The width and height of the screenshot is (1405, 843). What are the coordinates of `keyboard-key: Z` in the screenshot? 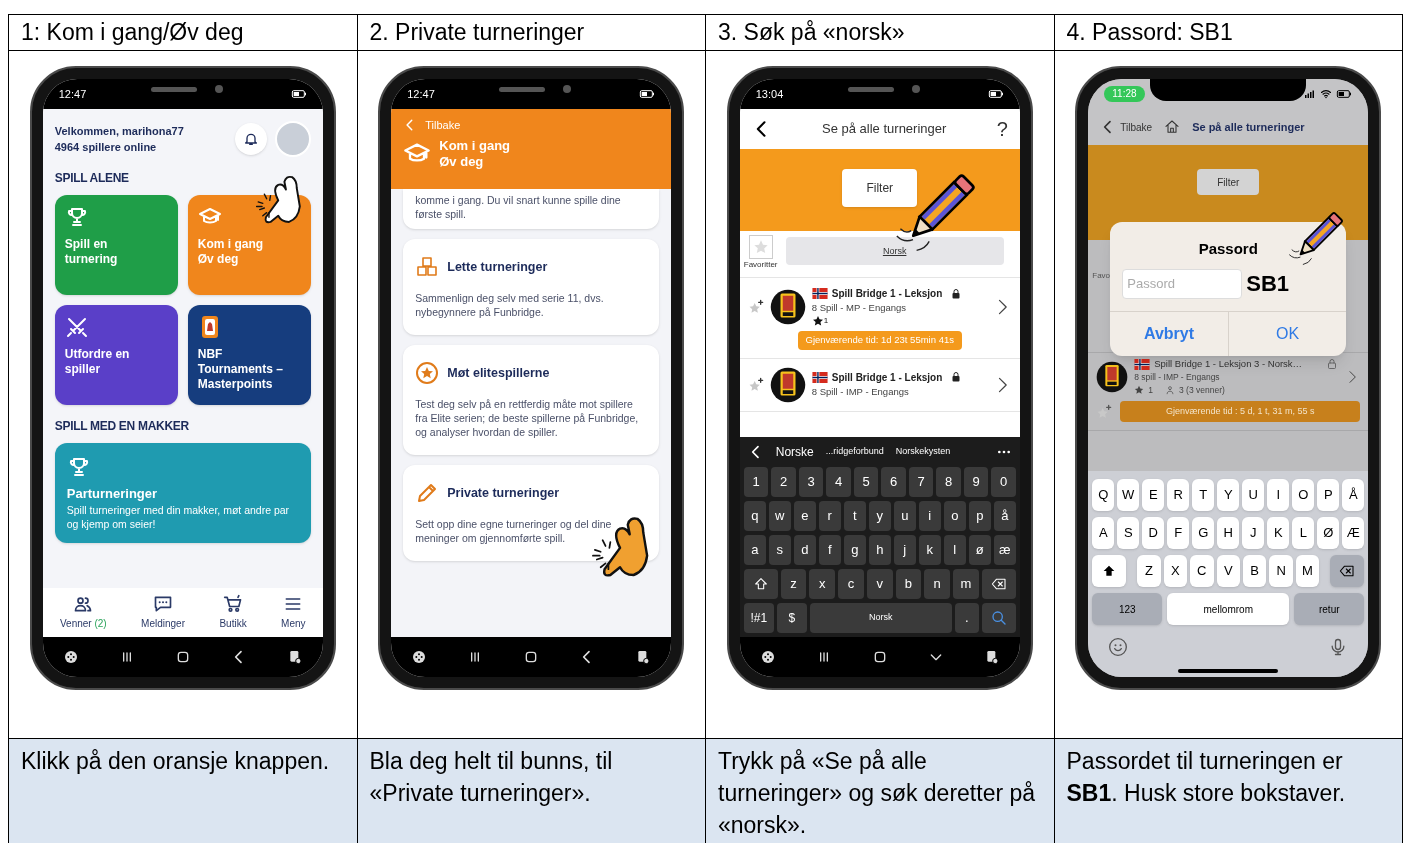 It's located at (1149, 571).